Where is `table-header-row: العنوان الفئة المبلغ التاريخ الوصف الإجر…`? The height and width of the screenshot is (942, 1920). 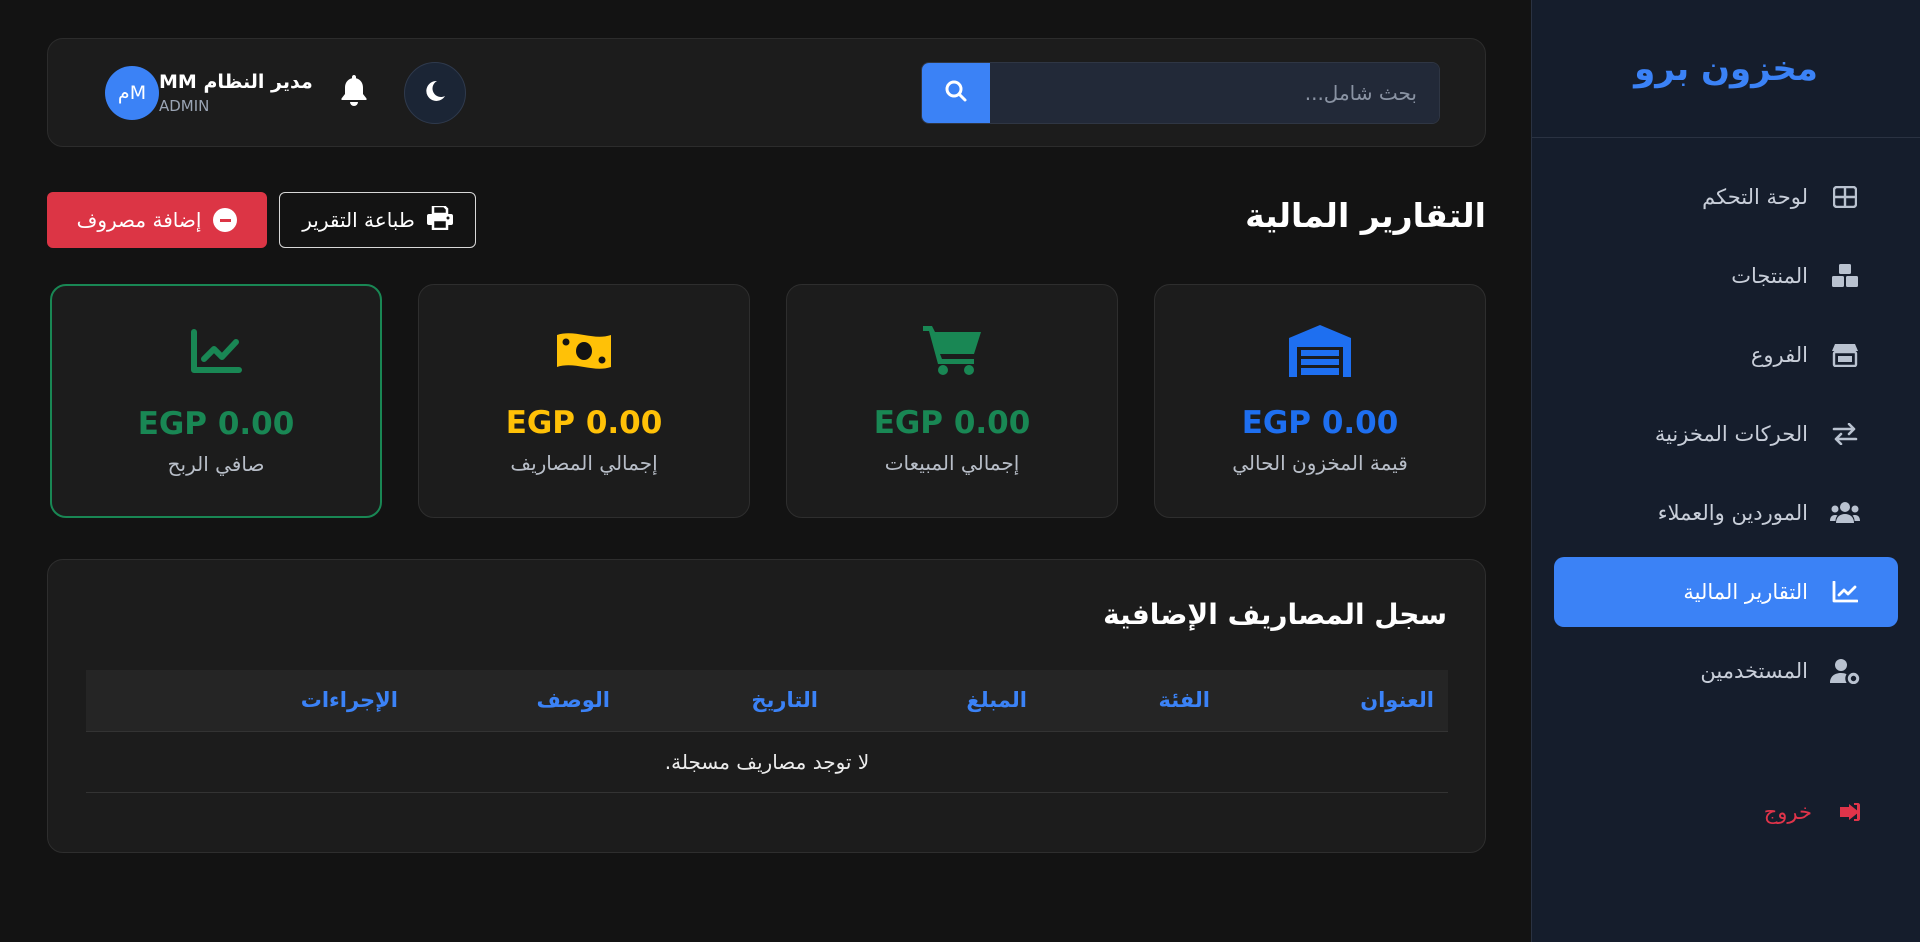
table-header-row: العنوان الفئة المبلغ التاريخ الوصف الإجر… is located at coordinates (767, 701).